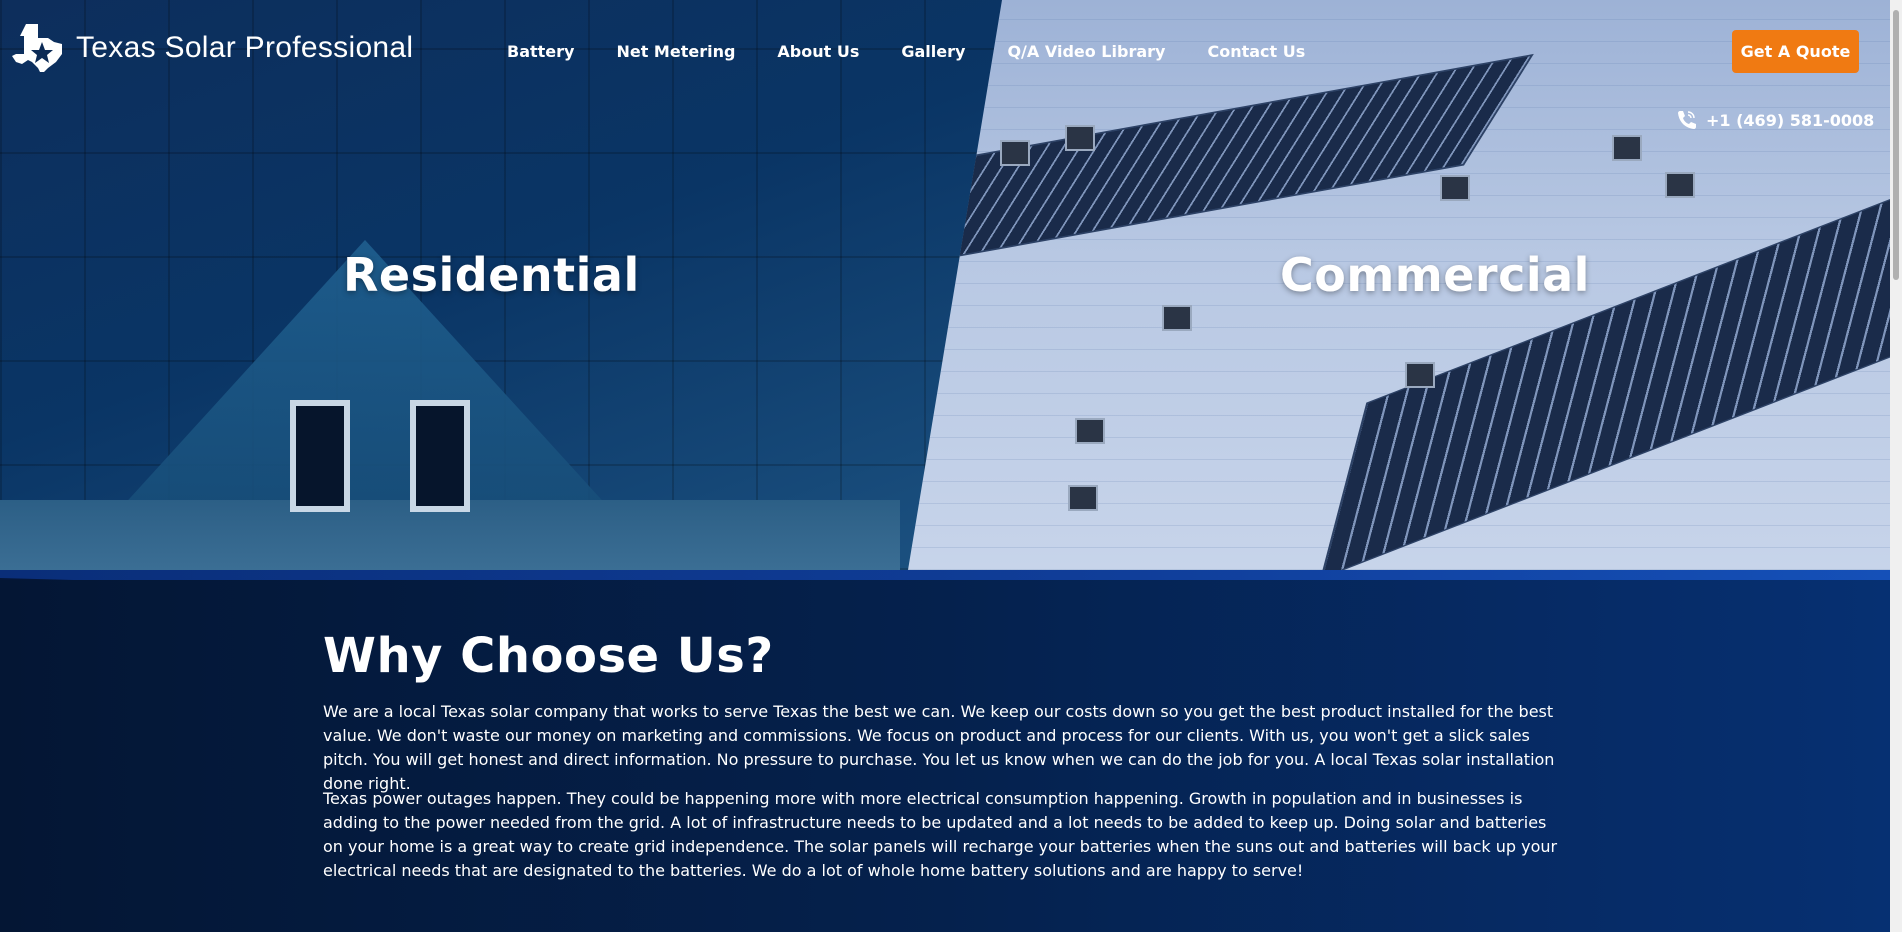  What do you see at coordinates (245, 47) in the screenshot?
I see `brand-name: Texas Solar Professional` at bounding box center [245, 47].